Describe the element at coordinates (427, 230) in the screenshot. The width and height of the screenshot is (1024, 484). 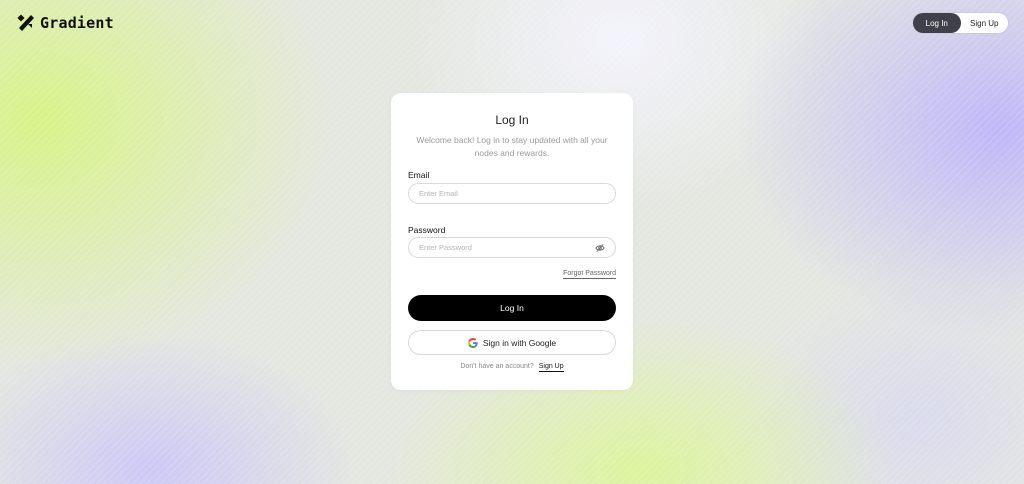
I see `password-label: Password` at that location.